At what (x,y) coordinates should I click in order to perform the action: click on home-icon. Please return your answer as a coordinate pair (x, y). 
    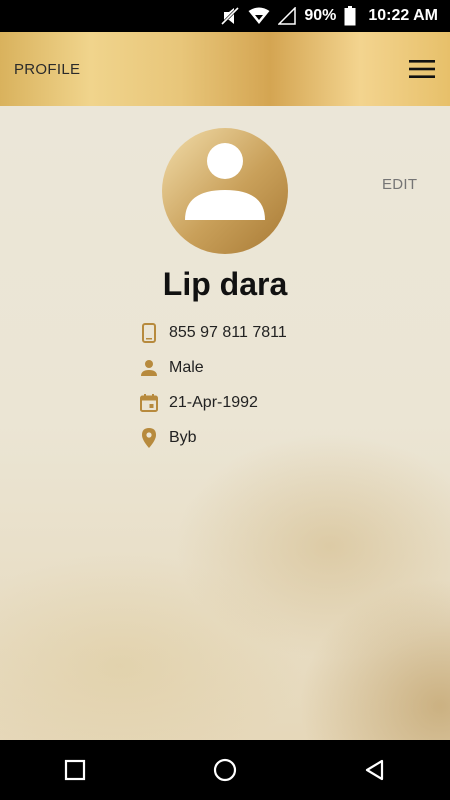
    Looking at the image, I should click on (225, 770).